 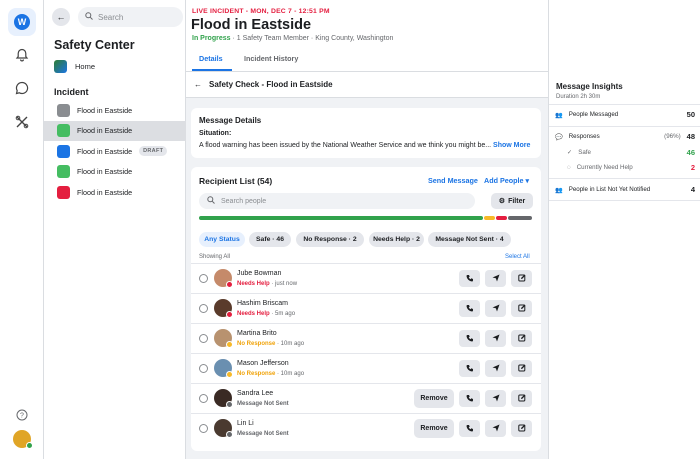 What do you see at coordinates (215, 257) in the screenshot?
I see `showing-all-label: Showing All` at bounding box center [215, 257].